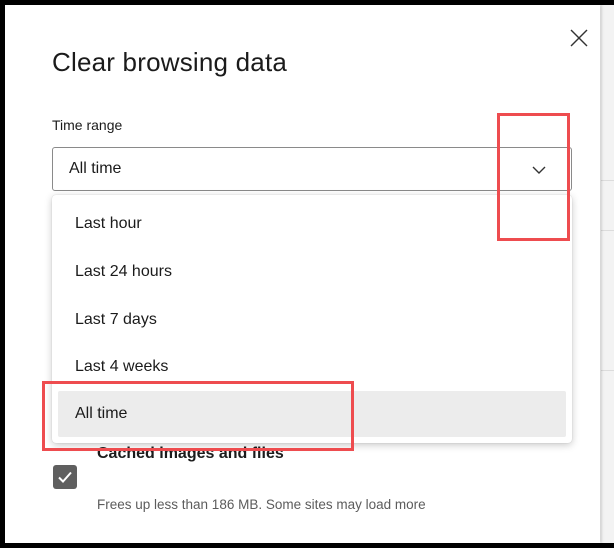 This screenshot has height=548, width=614. What do you see at coordinates (579, 38) in the screenshot?
I see `close-icon` at bounding box center [579, 38].